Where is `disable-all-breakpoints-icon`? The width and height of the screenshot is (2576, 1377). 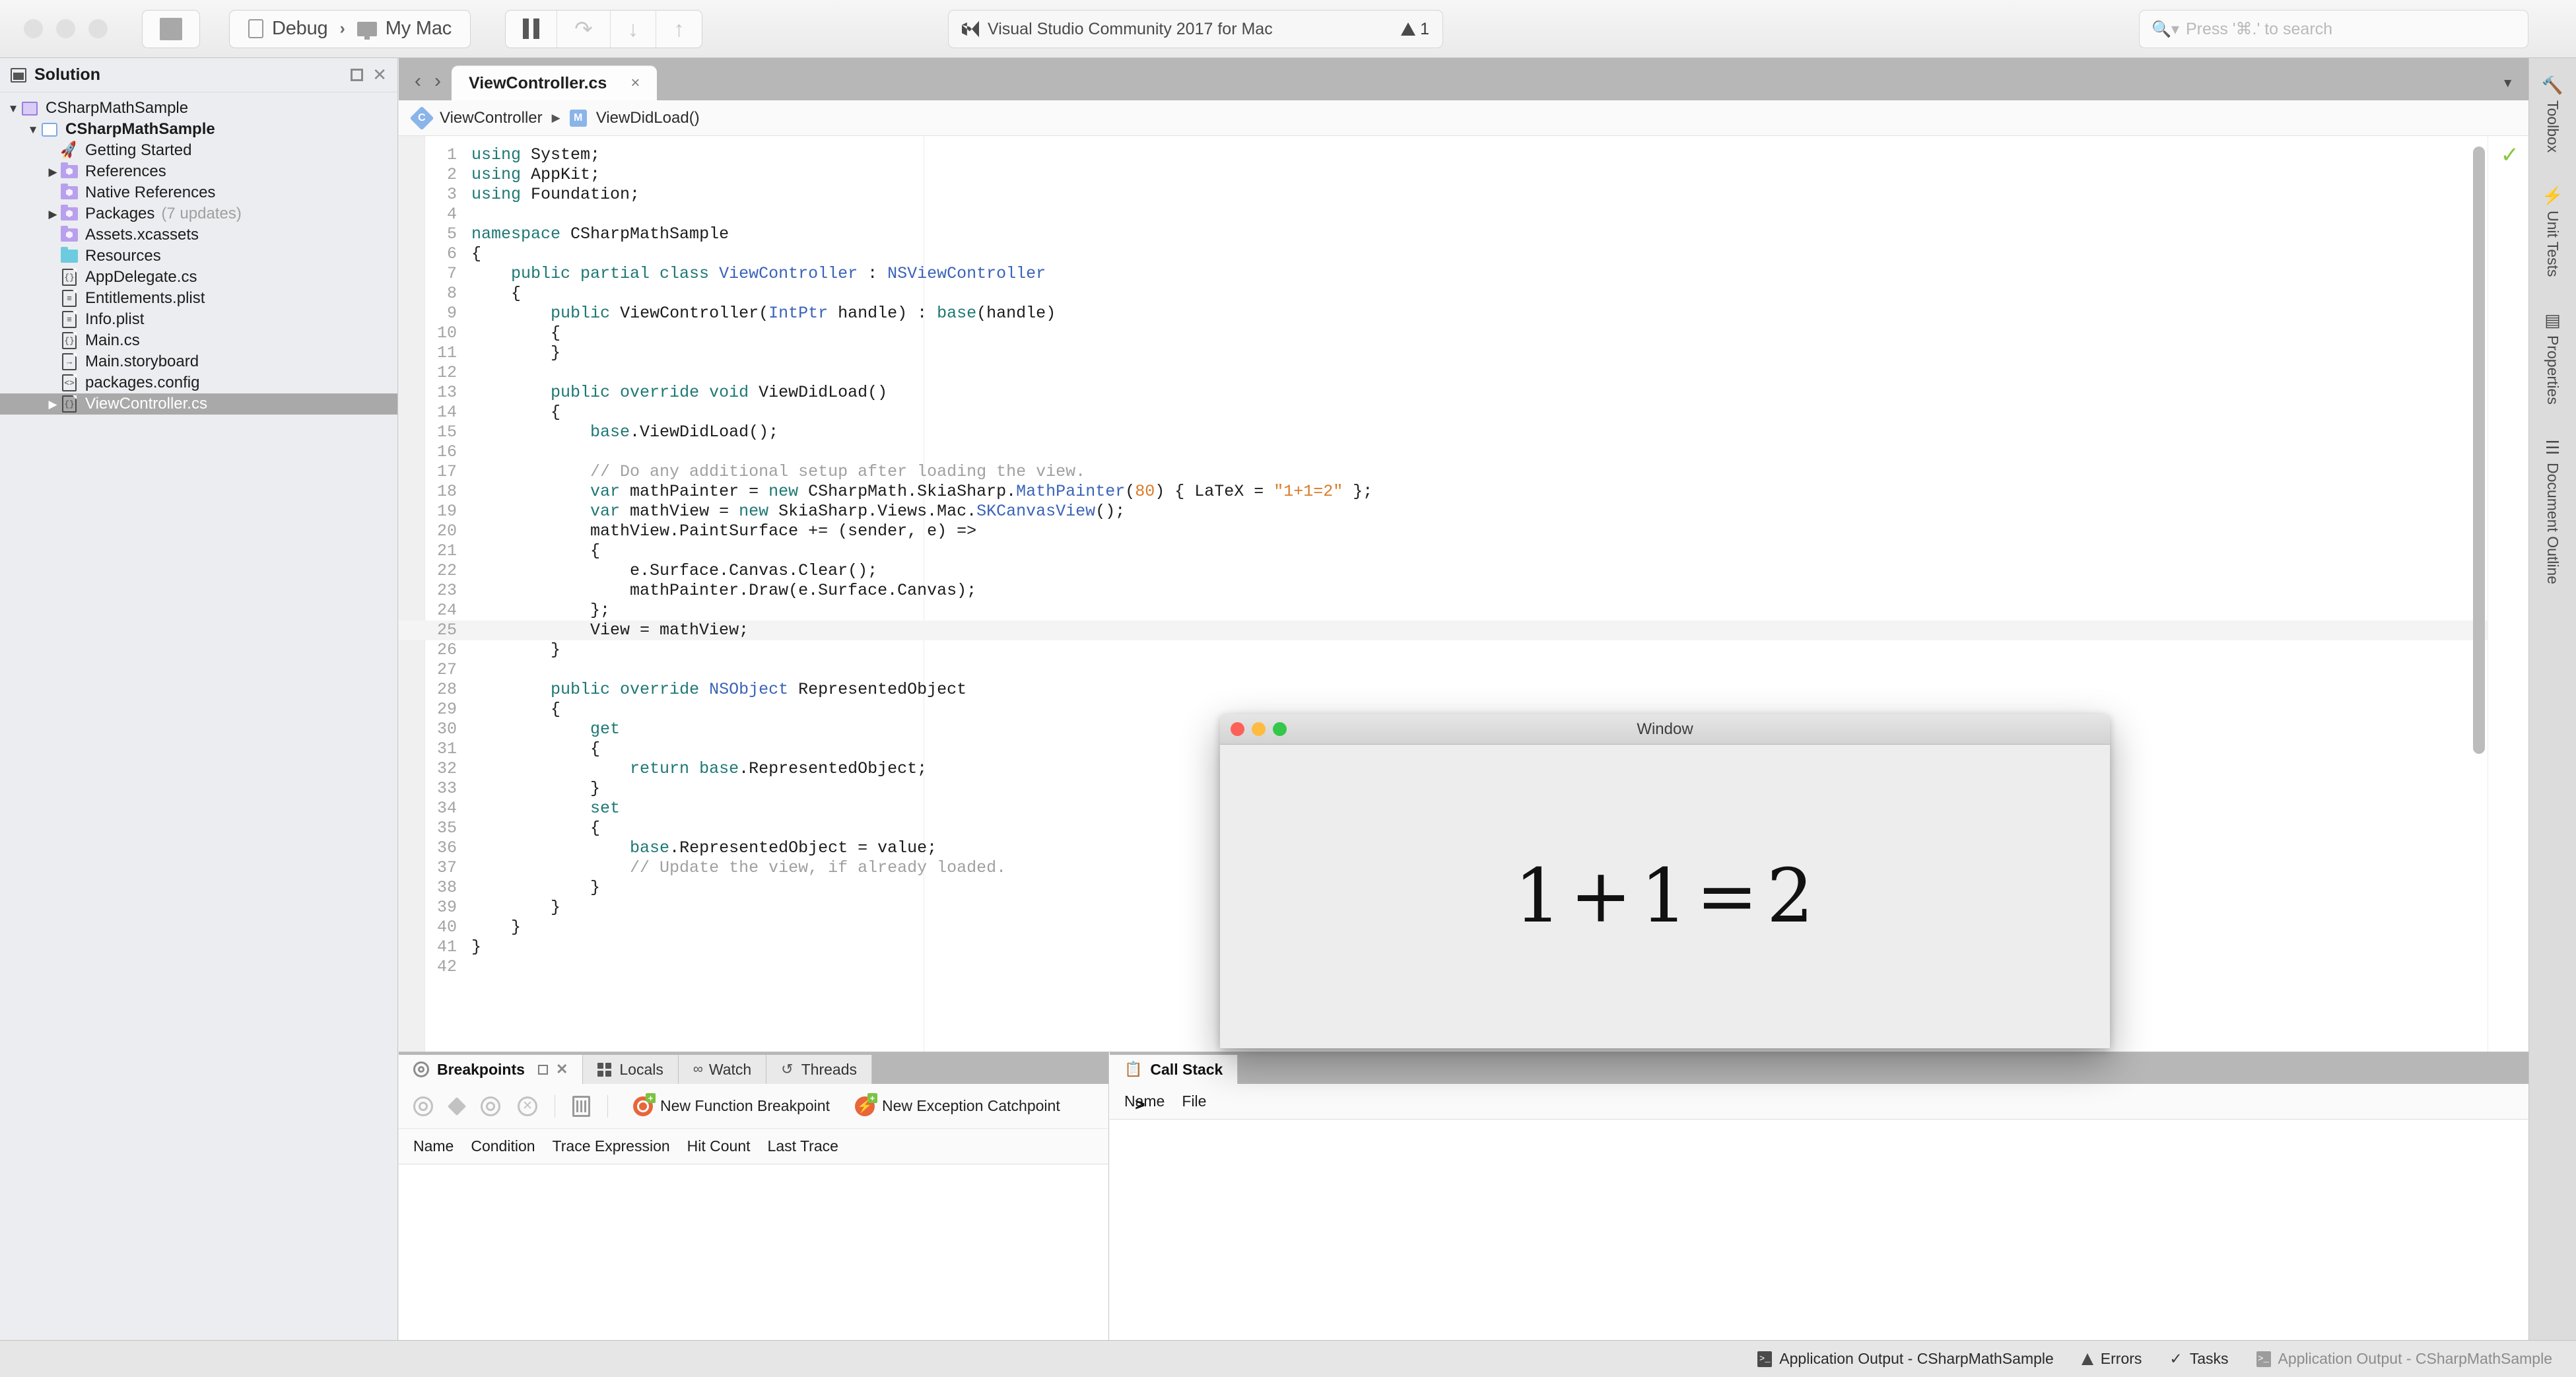 disable-all-breakpoints-icon is located at coordinates (490, 1106).